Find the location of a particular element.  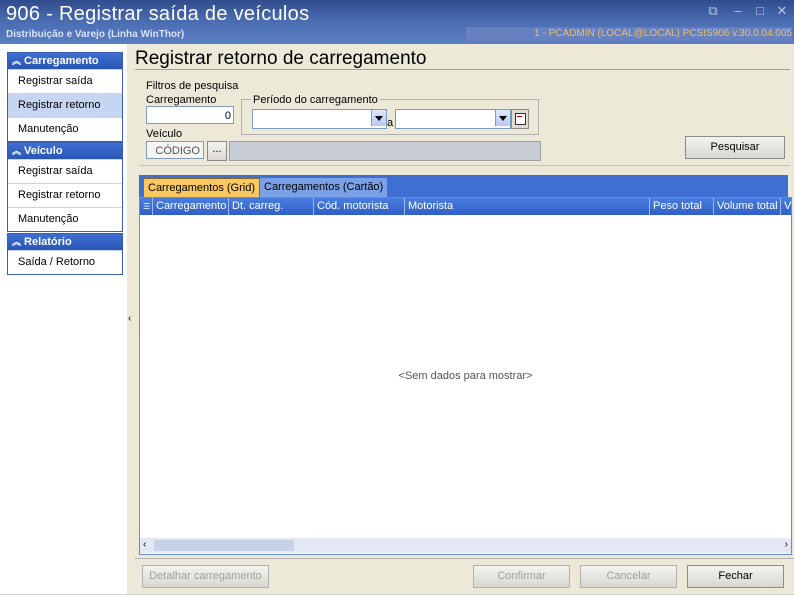

grid-menu-icon: ☰ is located at coordinates (145, 206).